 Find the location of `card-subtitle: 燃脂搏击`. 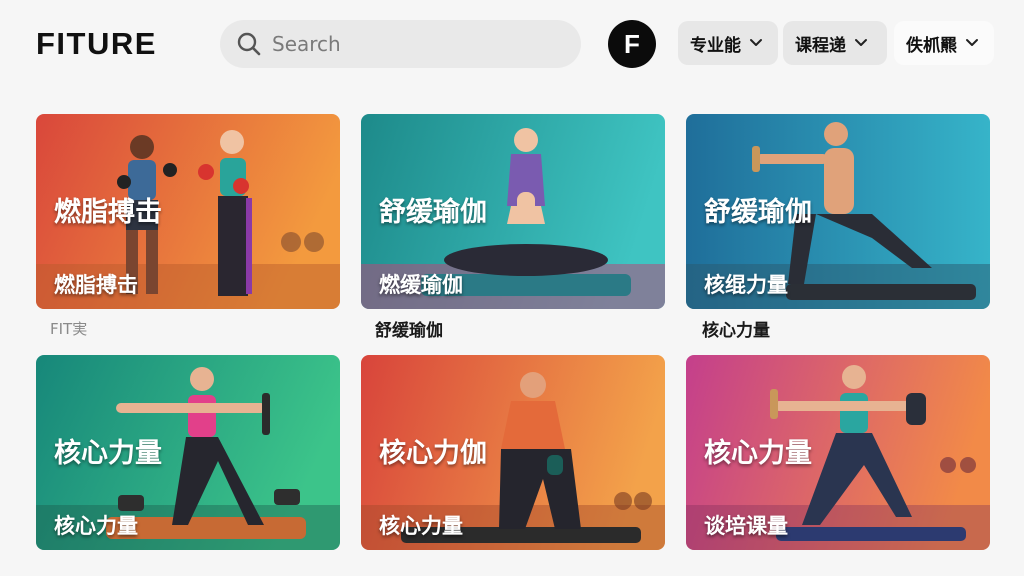

card-subtitle: 燃脂搏击 is located at coordinates (96, 285).